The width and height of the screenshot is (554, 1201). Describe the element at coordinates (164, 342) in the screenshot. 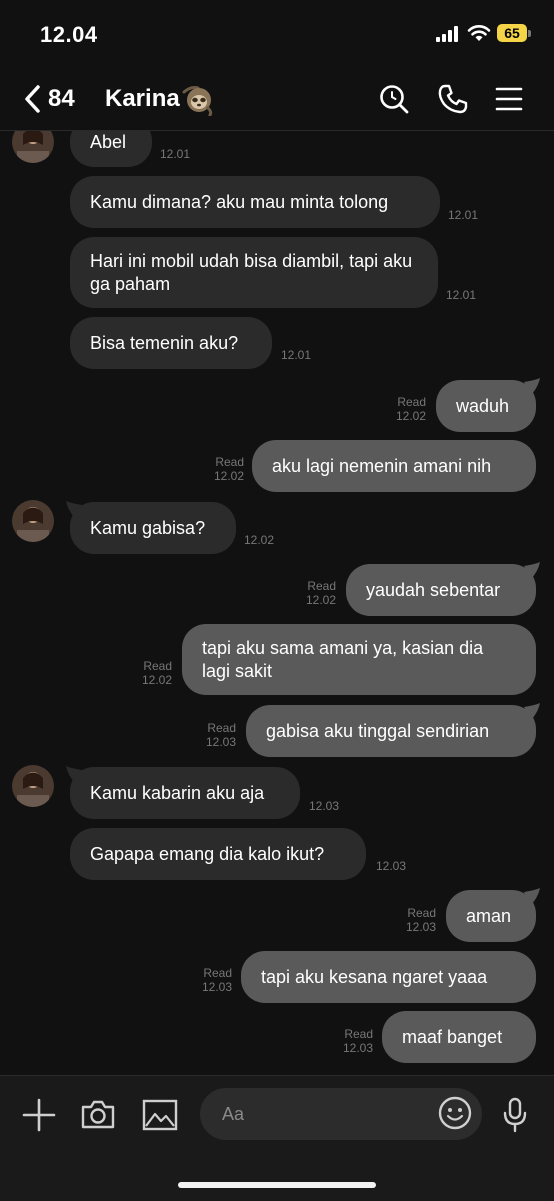

I see `message-text: Bisa temenin aku?` at that location.